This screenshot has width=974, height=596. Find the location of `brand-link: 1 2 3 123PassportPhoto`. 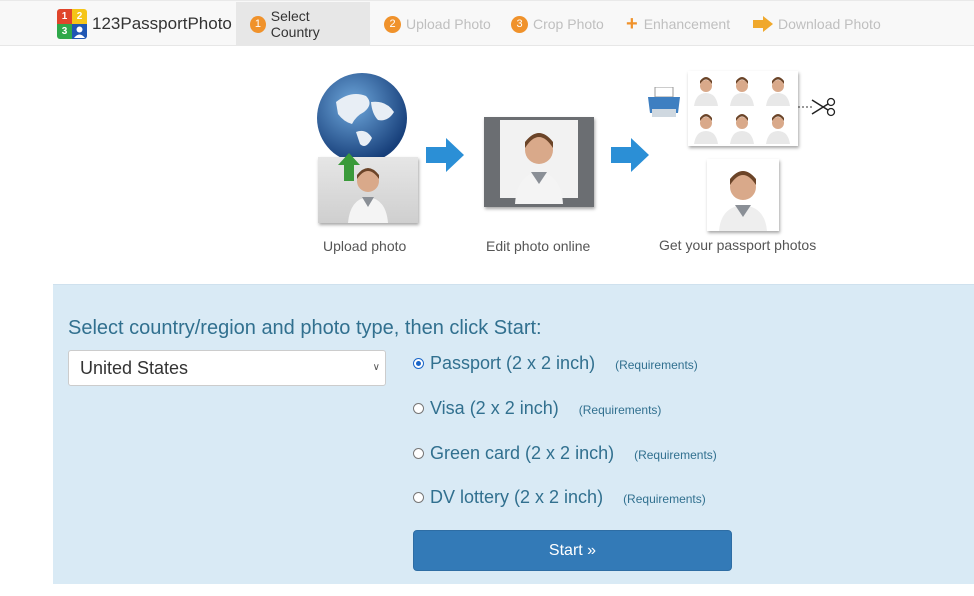

brand-link: 1 2 3 123PassportPhoto is located at coordinates (144, 24).